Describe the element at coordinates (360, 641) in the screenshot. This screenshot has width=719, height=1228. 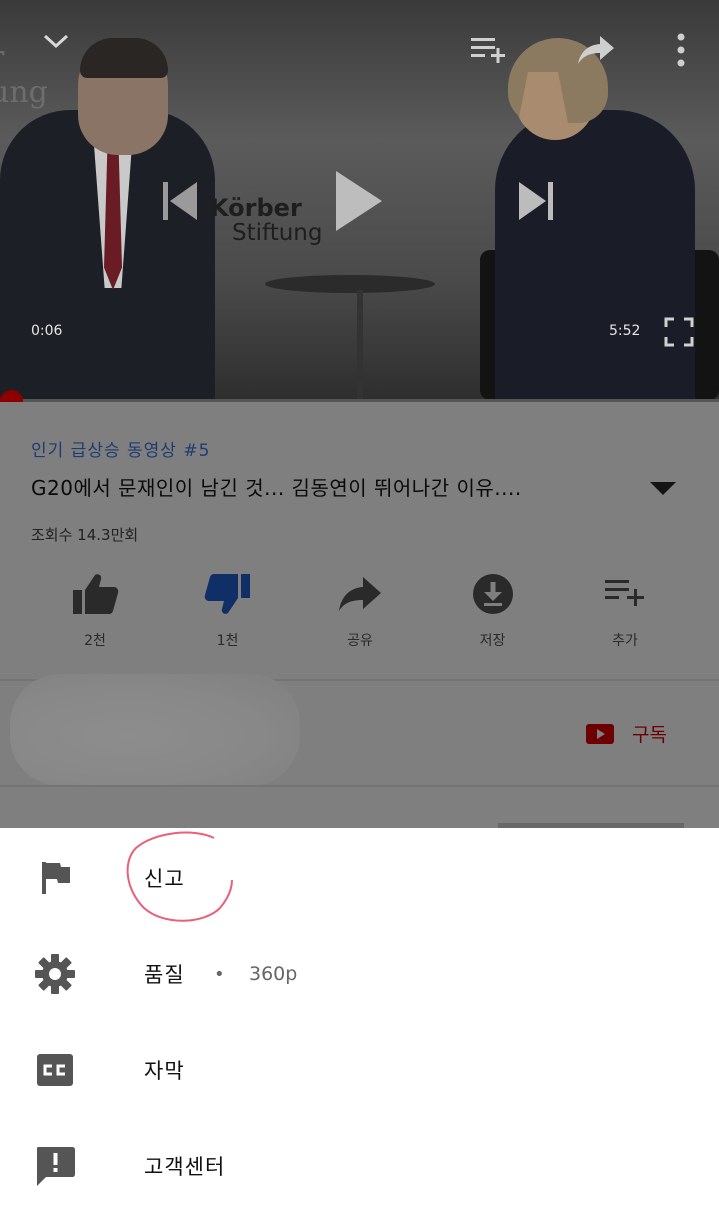
I see `share-label: 공유` at that location.